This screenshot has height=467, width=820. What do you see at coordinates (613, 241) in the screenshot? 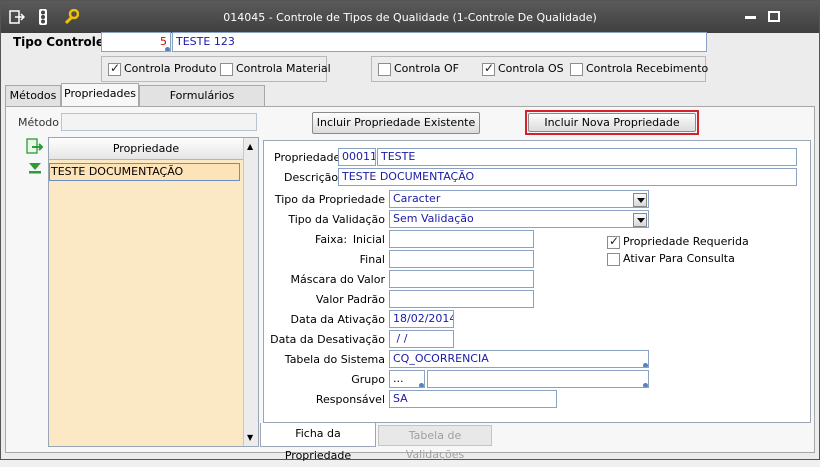
I see `propriedade-requerida-checkbox` at bounding box center [613, 241].